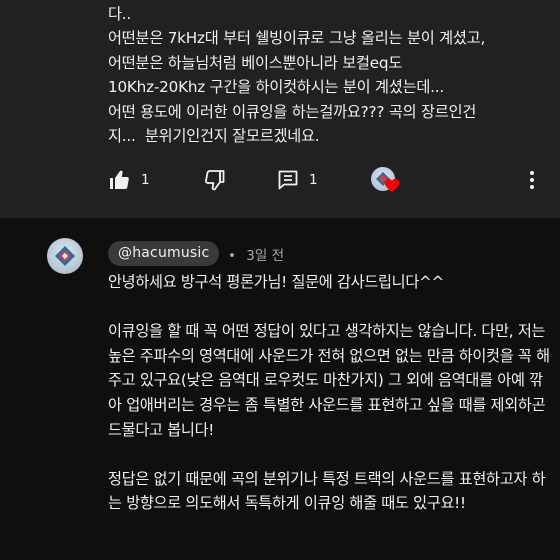 This screenshot has width=560, height=560. I want to click on channel-logo-icon, so click(65, 256).